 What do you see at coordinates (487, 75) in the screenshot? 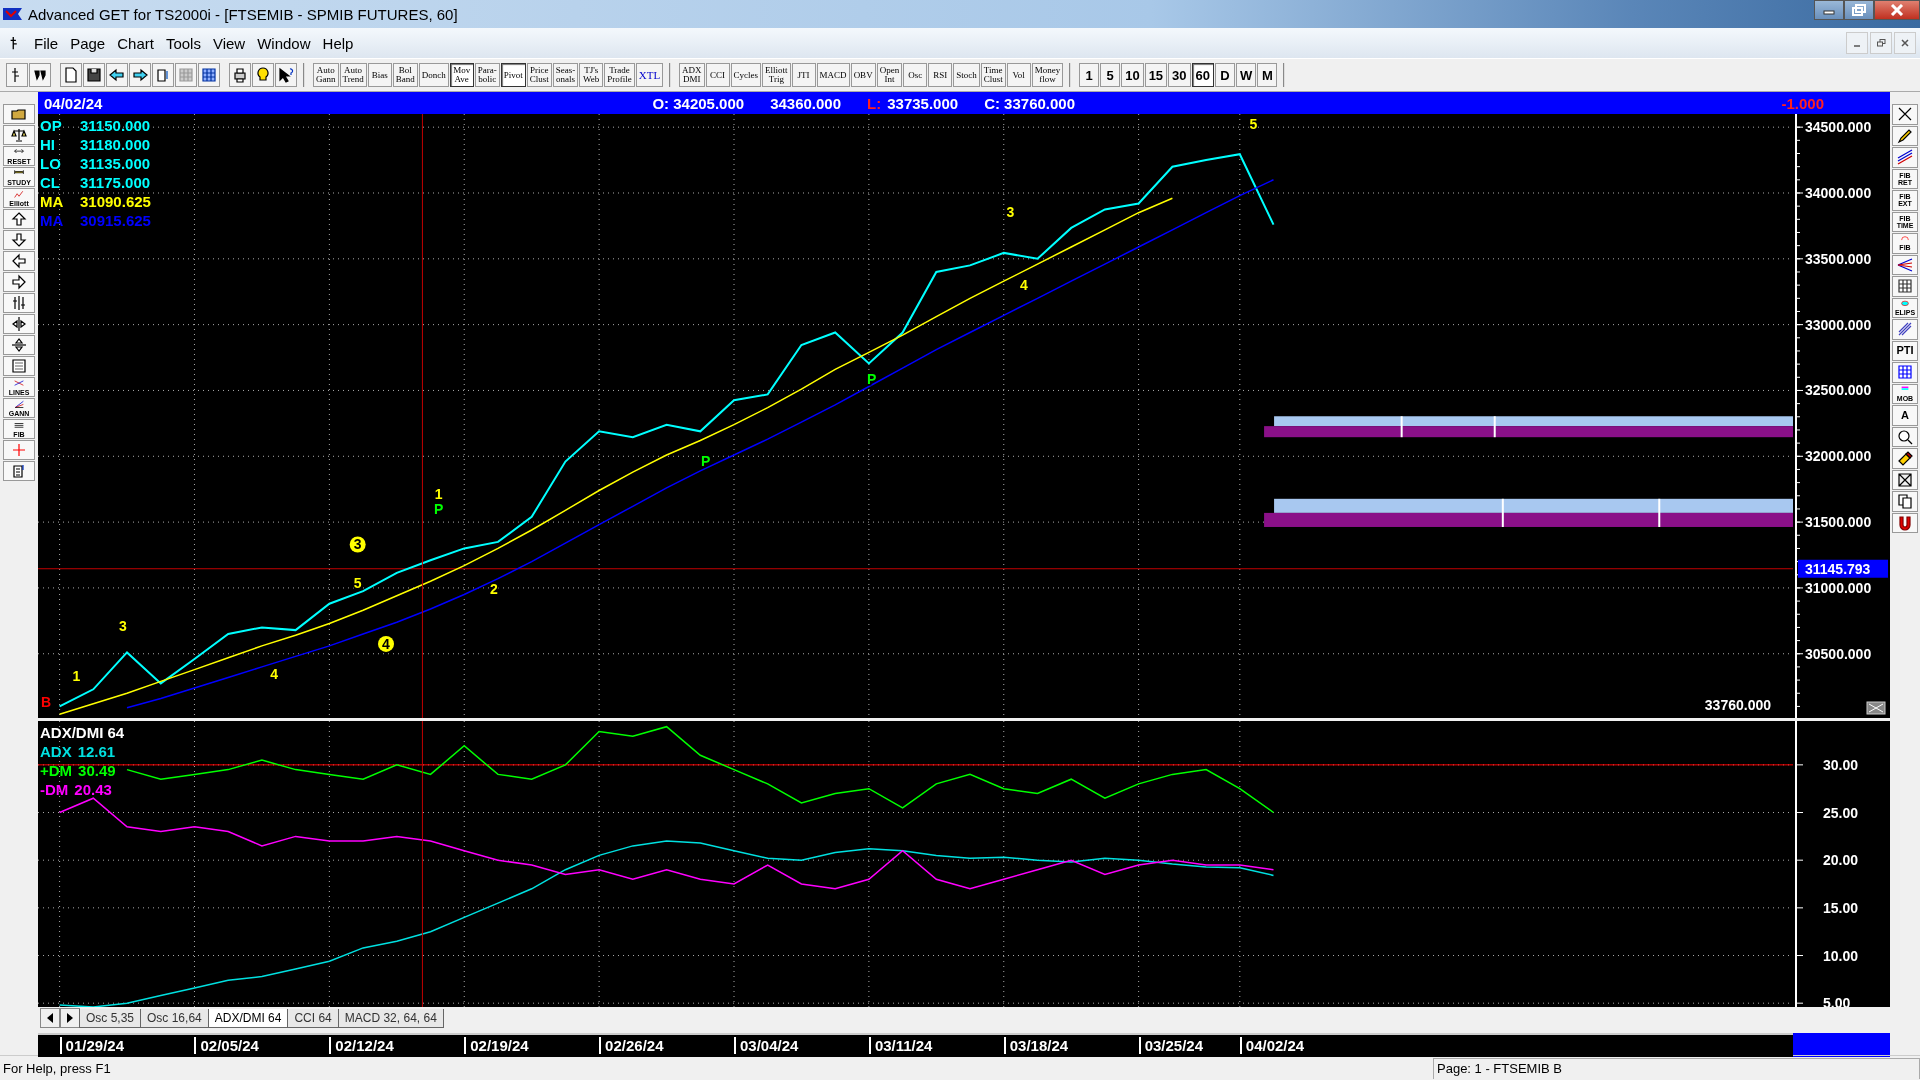
I see `overlay-button: Para- bolic` at bounding box center [487, 75].